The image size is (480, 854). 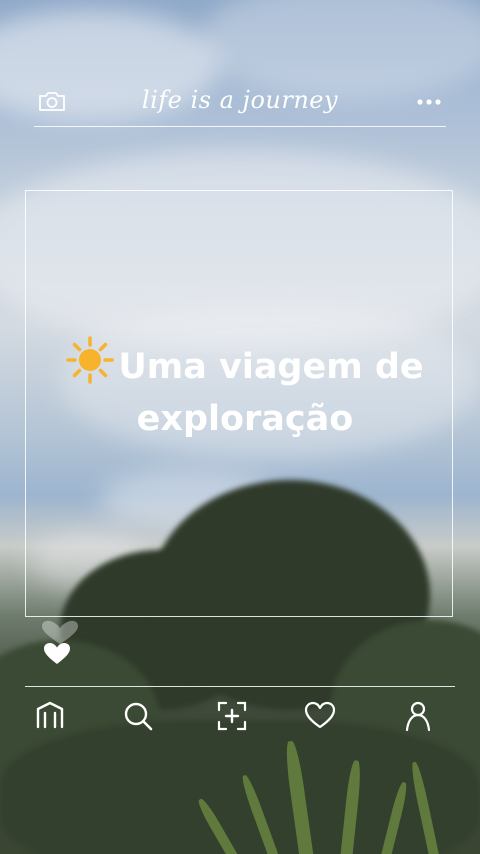 I want to click on more-dots-icon, so click(x=429, y=102).